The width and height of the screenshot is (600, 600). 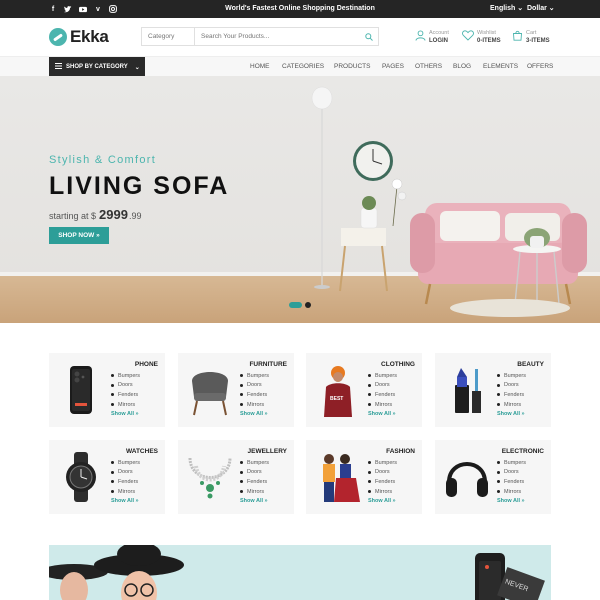 I want to click on currency-label: Dollar, so click(x=537, y=8).